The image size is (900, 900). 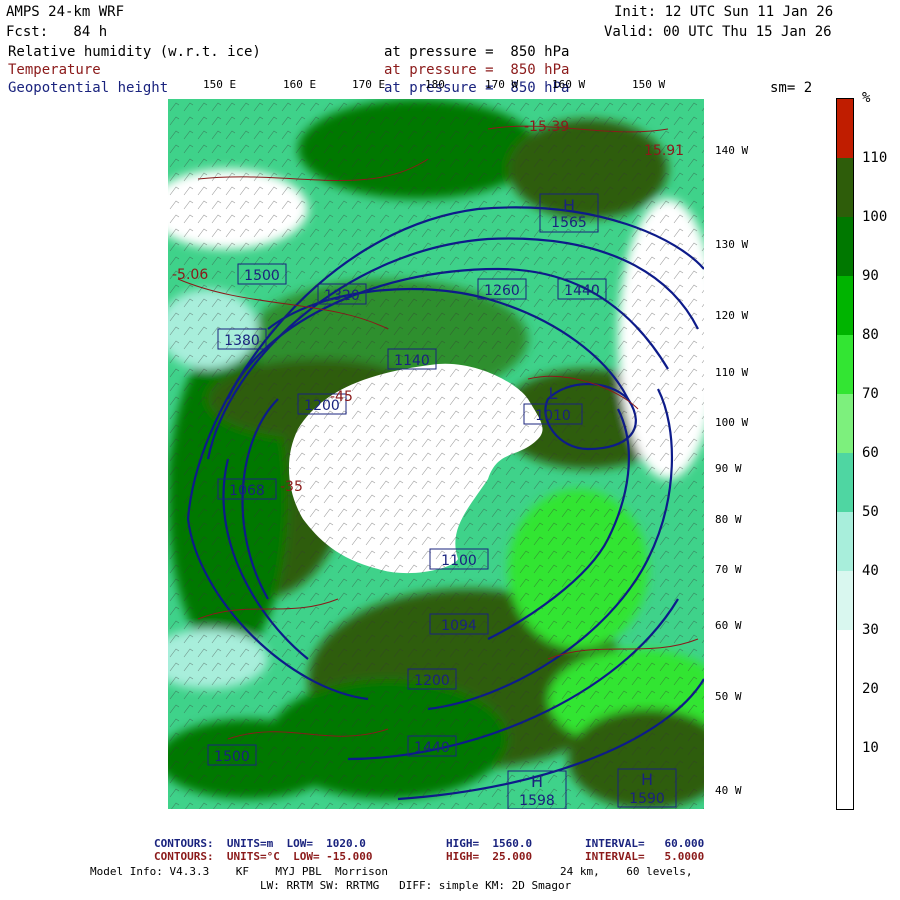 What do you see at coordinates (875, 158) in the screenshot?
I see `colorbar-label: 110` at bounding box center [875, 158].